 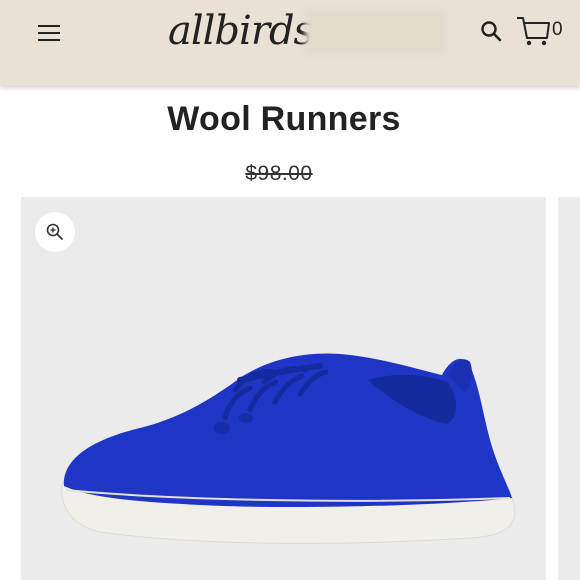 I want to click on cart-count: 0, so click(x=557, y=29).